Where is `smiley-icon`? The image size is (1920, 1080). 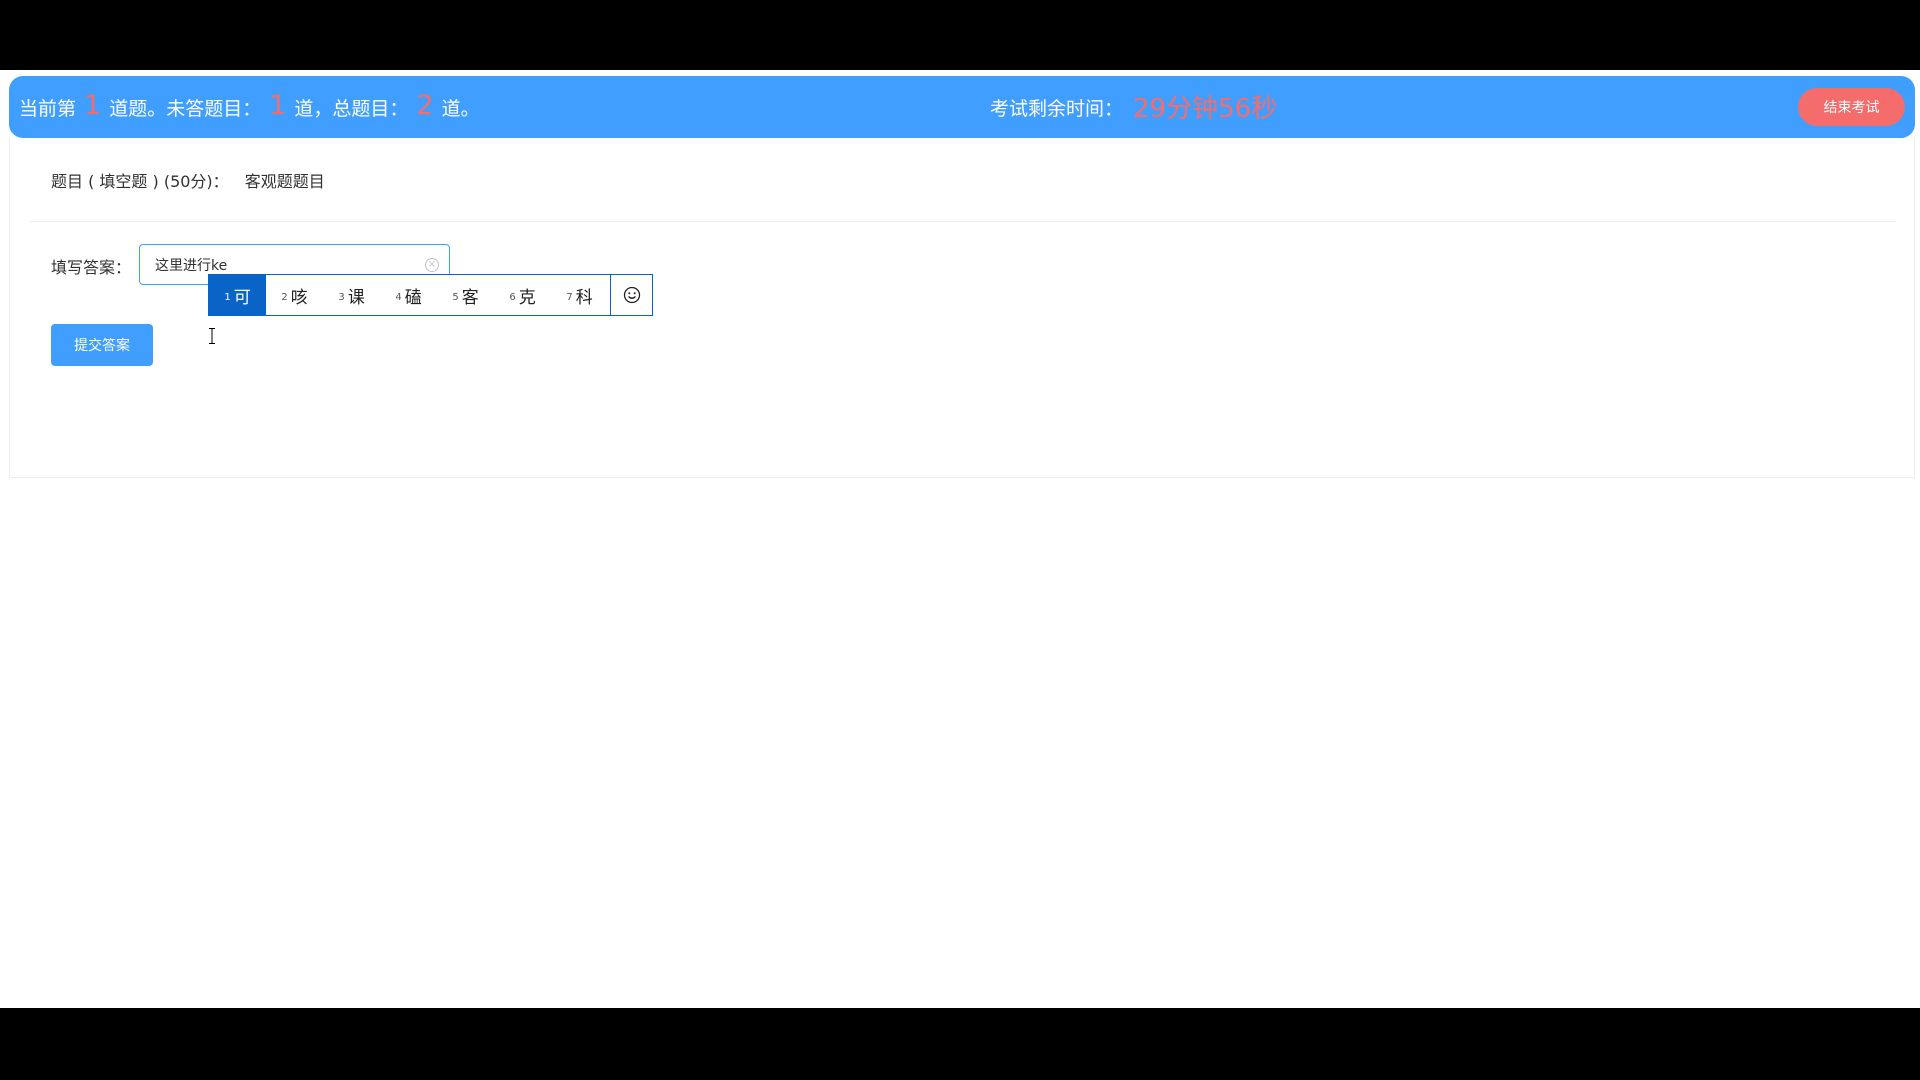 smiley-icon is located at coordinates (631, 295).